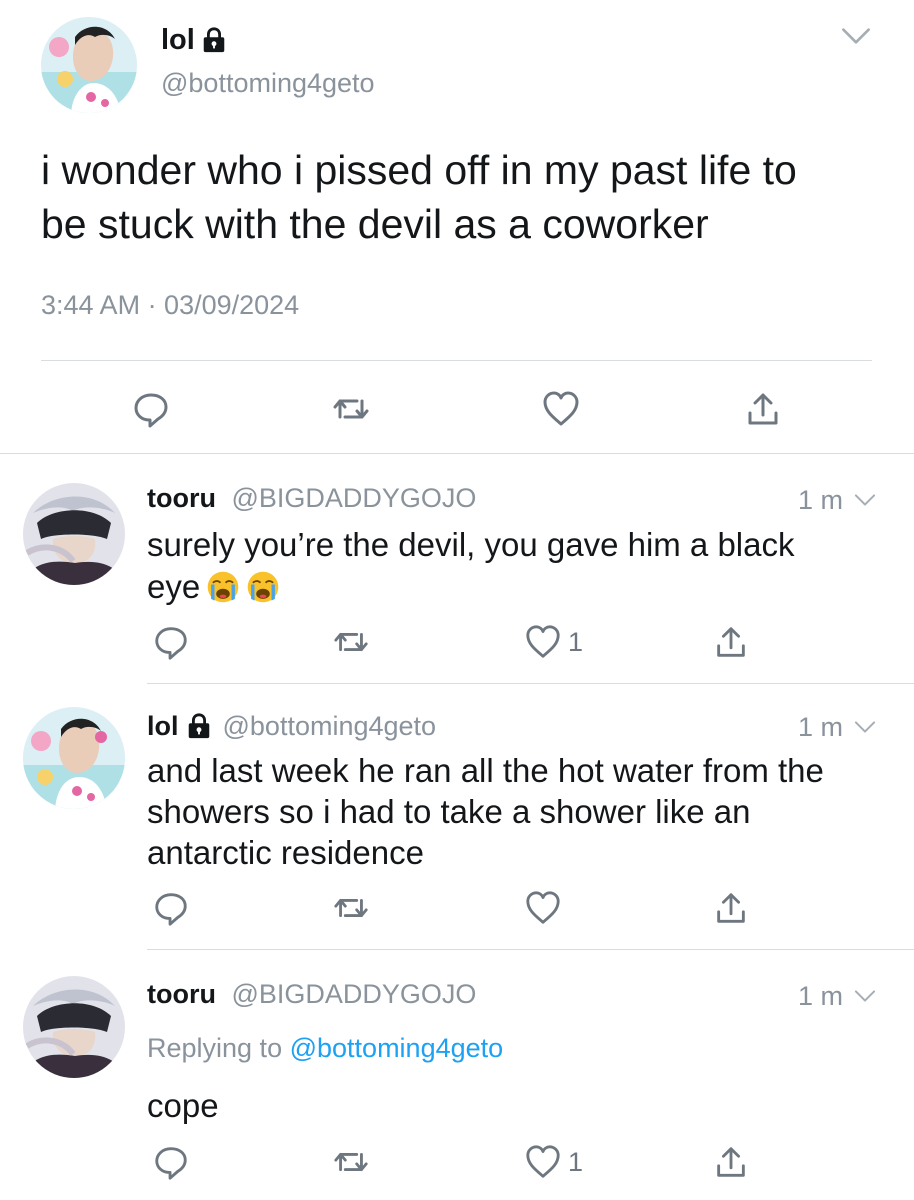 This screenshot has height=1200, width=914. I want to click on reply-text-line: antarctic residence, so click(285, 852).